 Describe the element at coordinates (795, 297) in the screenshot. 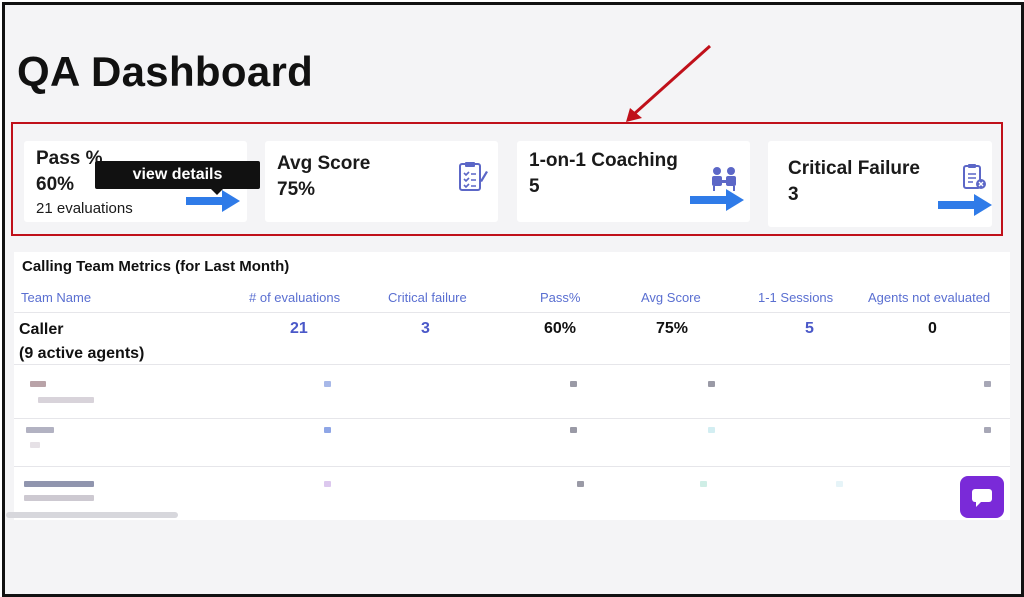

I see `col-sessions: 1-1 Sessions` at that location.